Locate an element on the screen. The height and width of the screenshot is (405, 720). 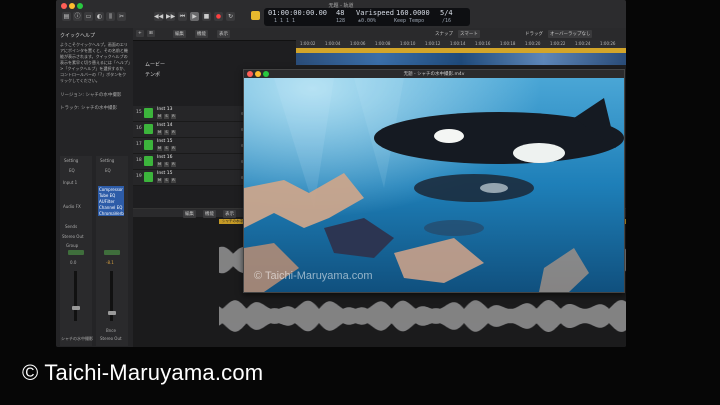
automation-read-button is located at coordinates (76, 252).